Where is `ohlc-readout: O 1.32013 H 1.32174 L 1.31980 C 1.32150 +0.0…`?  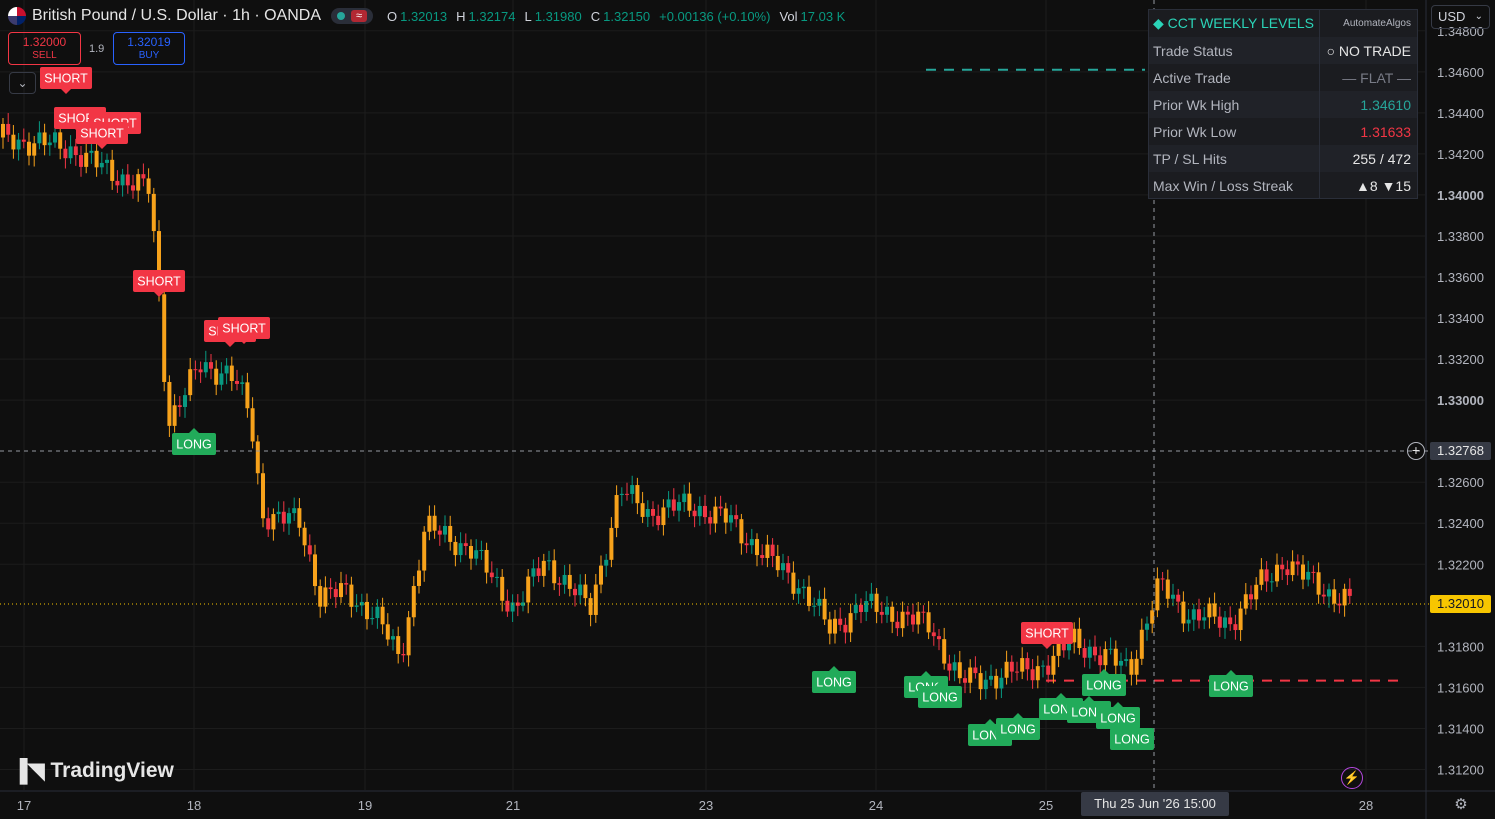 ohlc-readout: O 1.32013 H 1.32174 L 1.31980 C 1.32150 +0.0… is located at coordinates (619, 16).